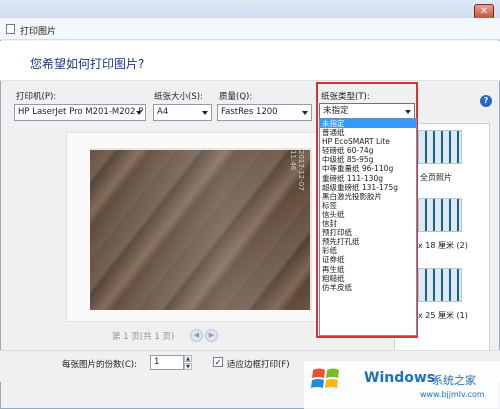  What do you see at coordinates (258, 365) in the screenshot?
I see `fit-frame-label: 适应边框打印(F)` at bounding box center [258, 365].